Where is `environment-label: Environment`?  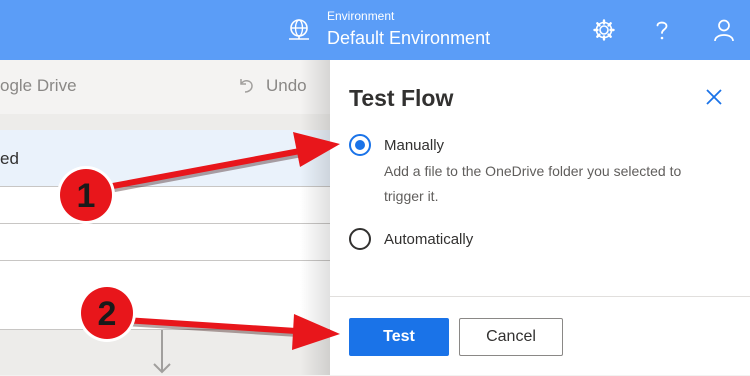 environment-label: Environment is located at coordinates (361, 16).